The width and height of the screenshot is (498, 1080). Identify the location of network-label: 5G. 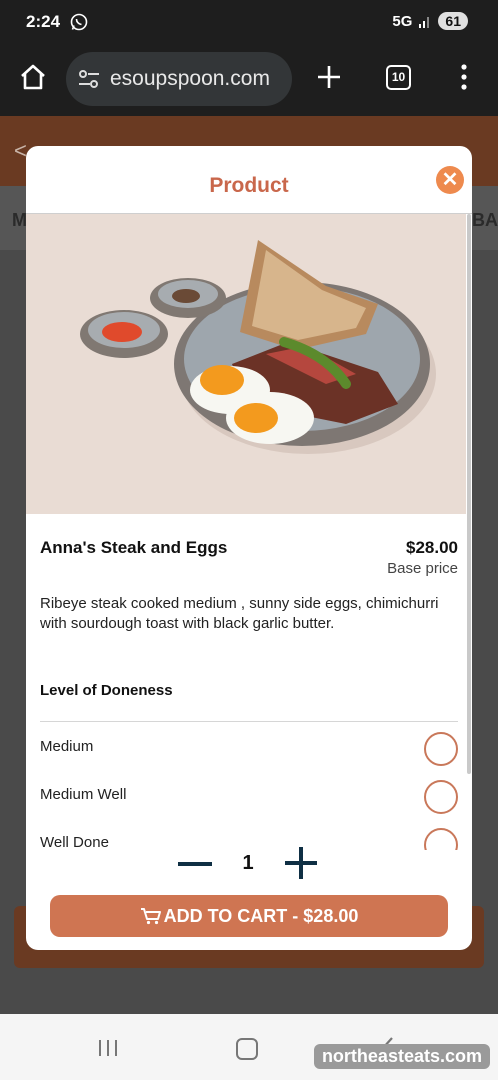
(402, 21).